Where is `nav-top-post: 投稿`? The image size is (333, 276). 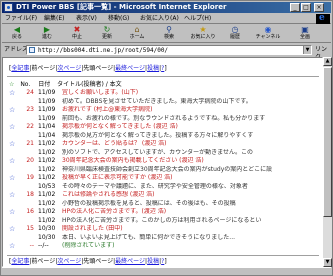
nav-top-post: 投稿 is located at coordinates (153, 68).